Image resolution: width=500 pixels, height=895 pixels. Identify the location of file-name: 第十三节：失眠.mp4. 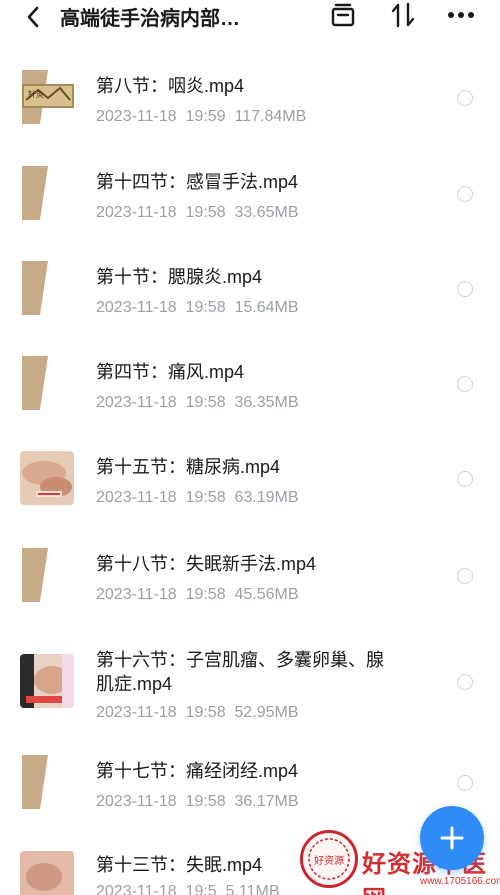
(179, 865).